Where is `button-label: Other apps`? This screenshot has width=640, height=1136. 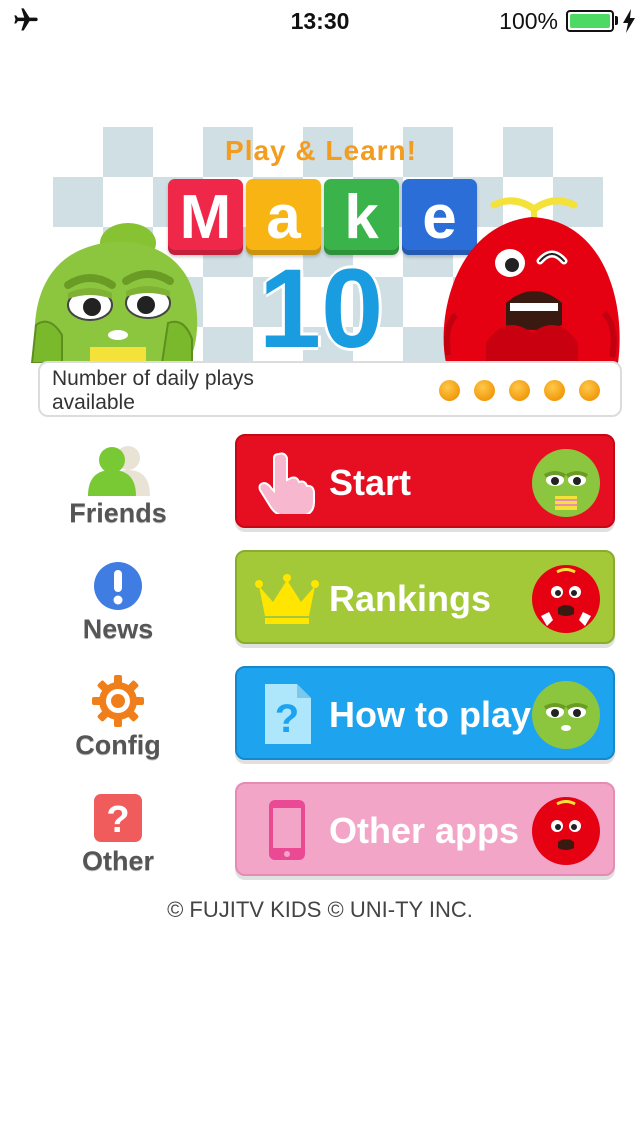
button-label: Other apps is located at coordinates (424, 830).